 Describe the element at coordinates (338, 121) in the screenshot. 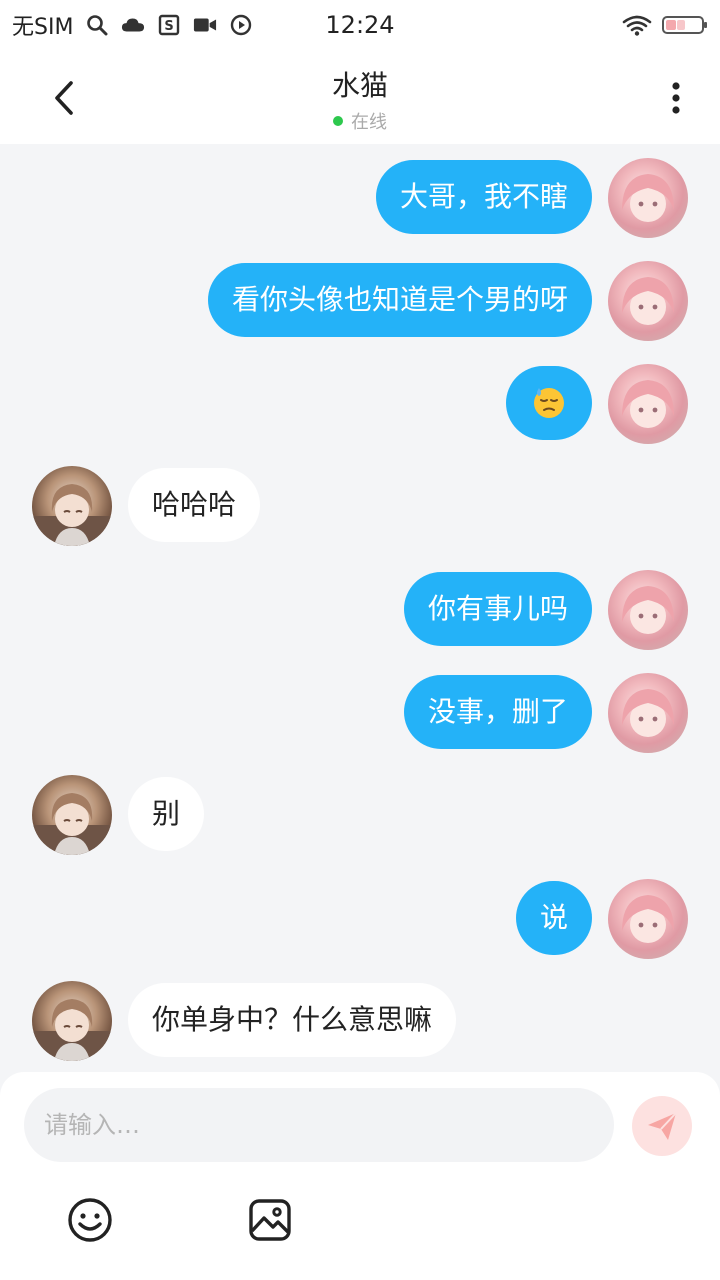

I see `online-dot` at that location.